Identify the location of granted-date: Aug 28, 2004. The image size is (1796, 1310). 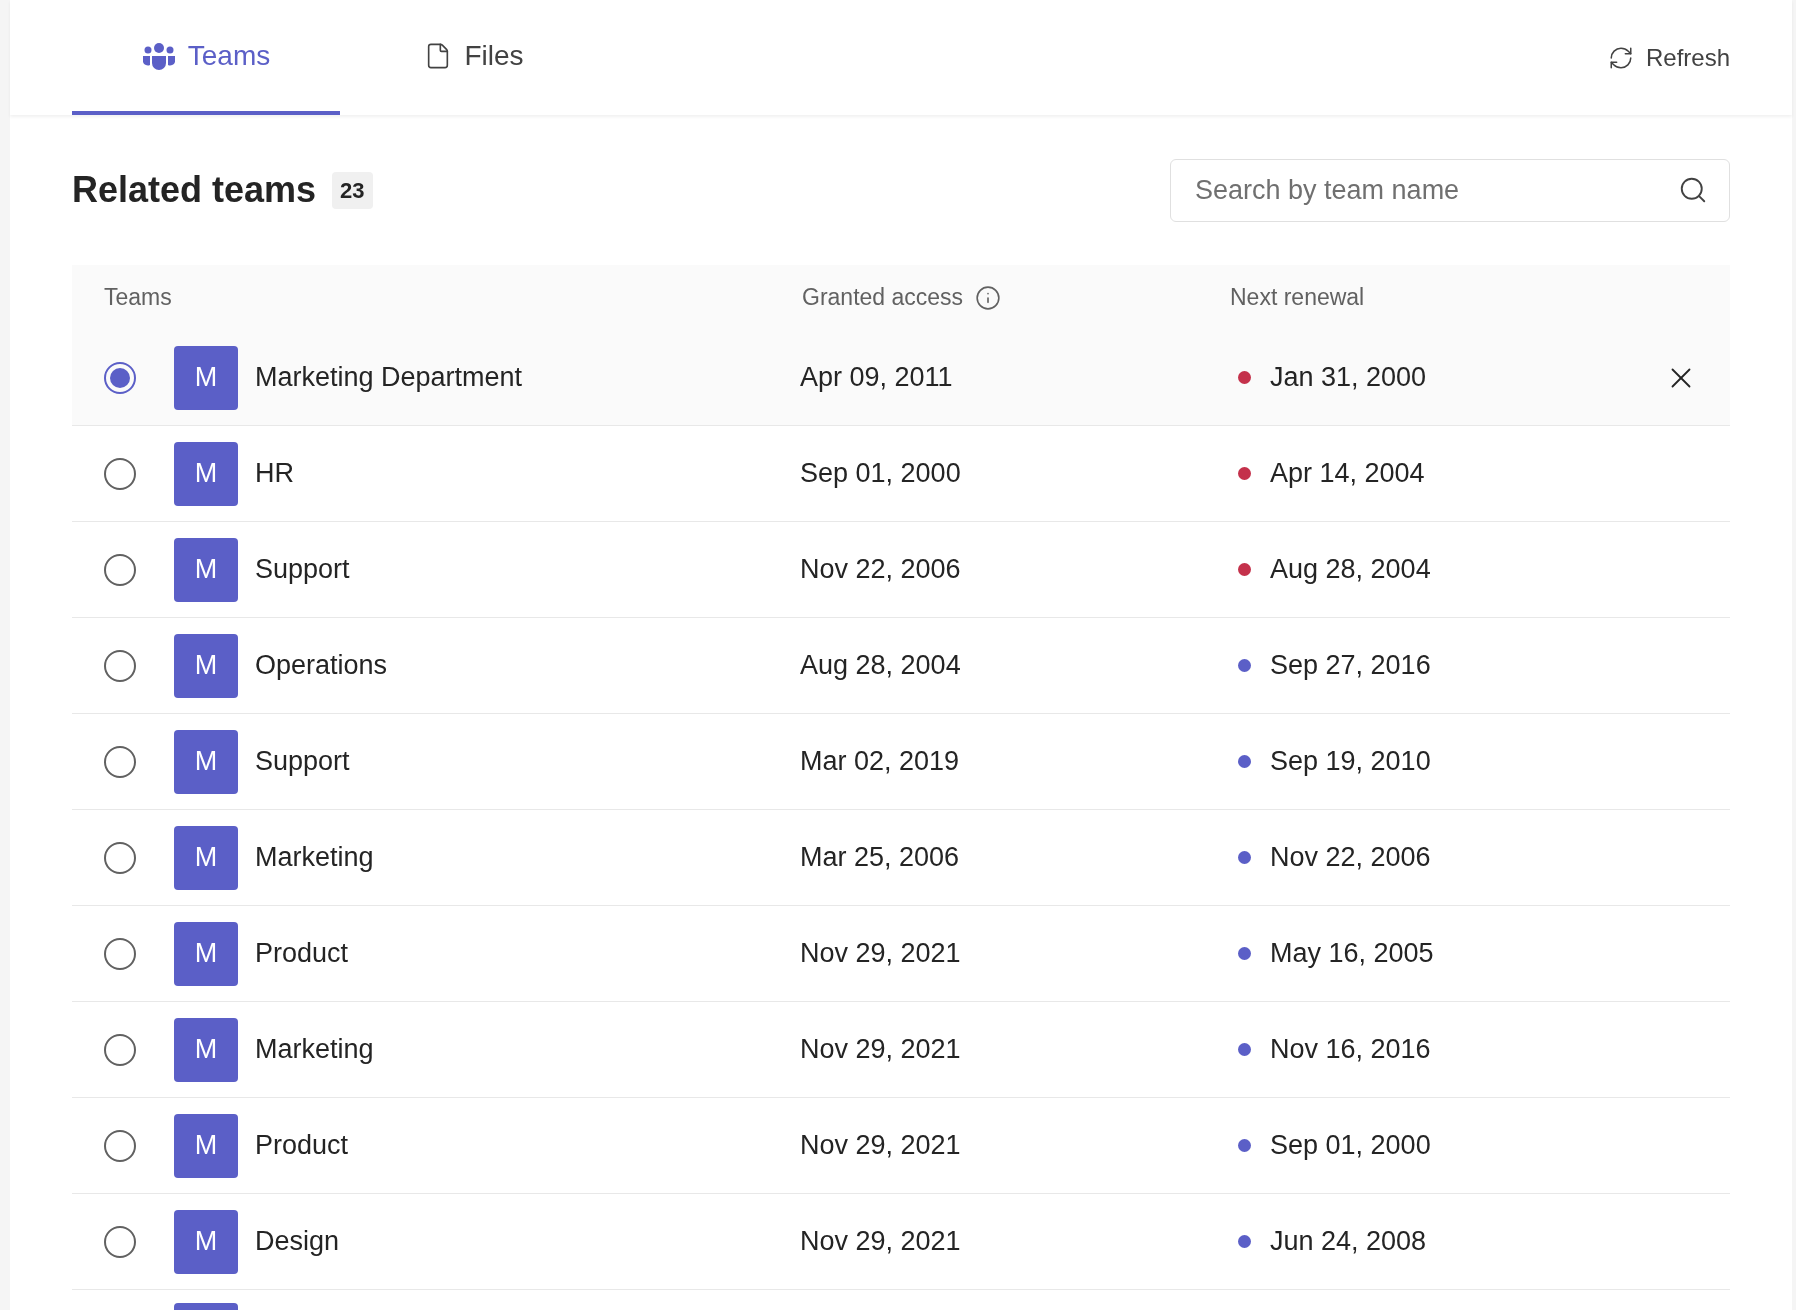
(881, 666).